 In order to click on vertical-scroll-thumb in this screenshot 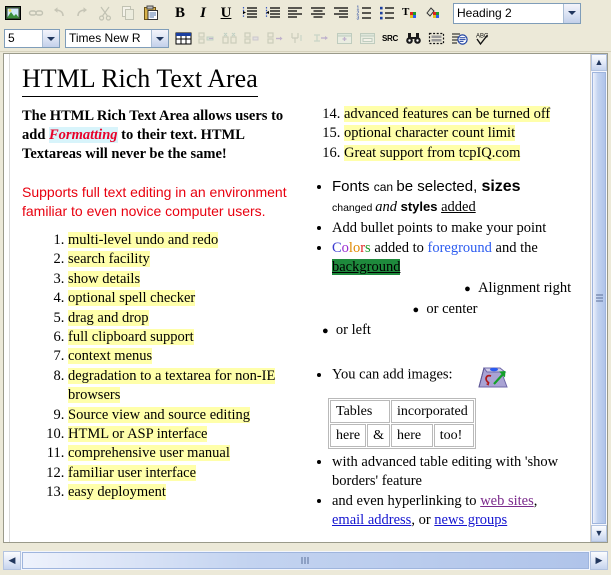, I will do `click(599, 298)`.